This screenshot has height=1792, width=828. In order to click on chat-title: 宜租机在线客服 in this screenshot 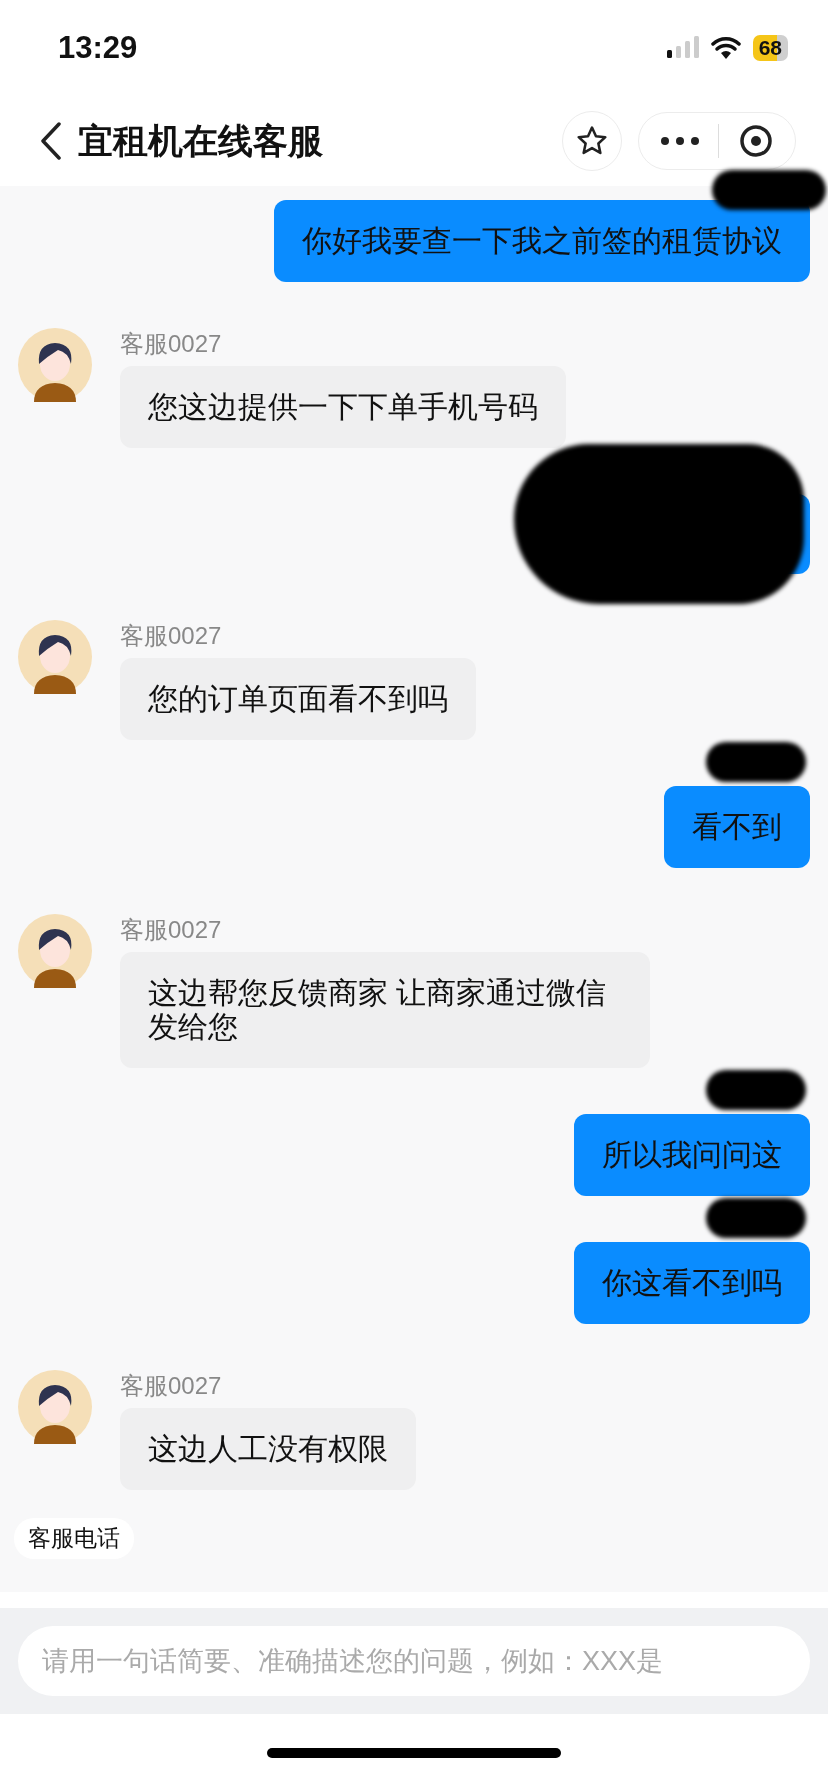, I will do `click(200, 140)`.